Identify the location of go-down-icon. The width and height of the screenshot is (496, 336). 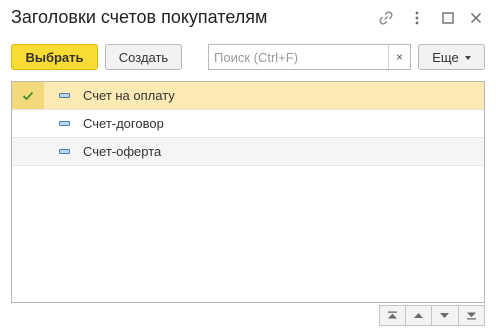
(445, 315).